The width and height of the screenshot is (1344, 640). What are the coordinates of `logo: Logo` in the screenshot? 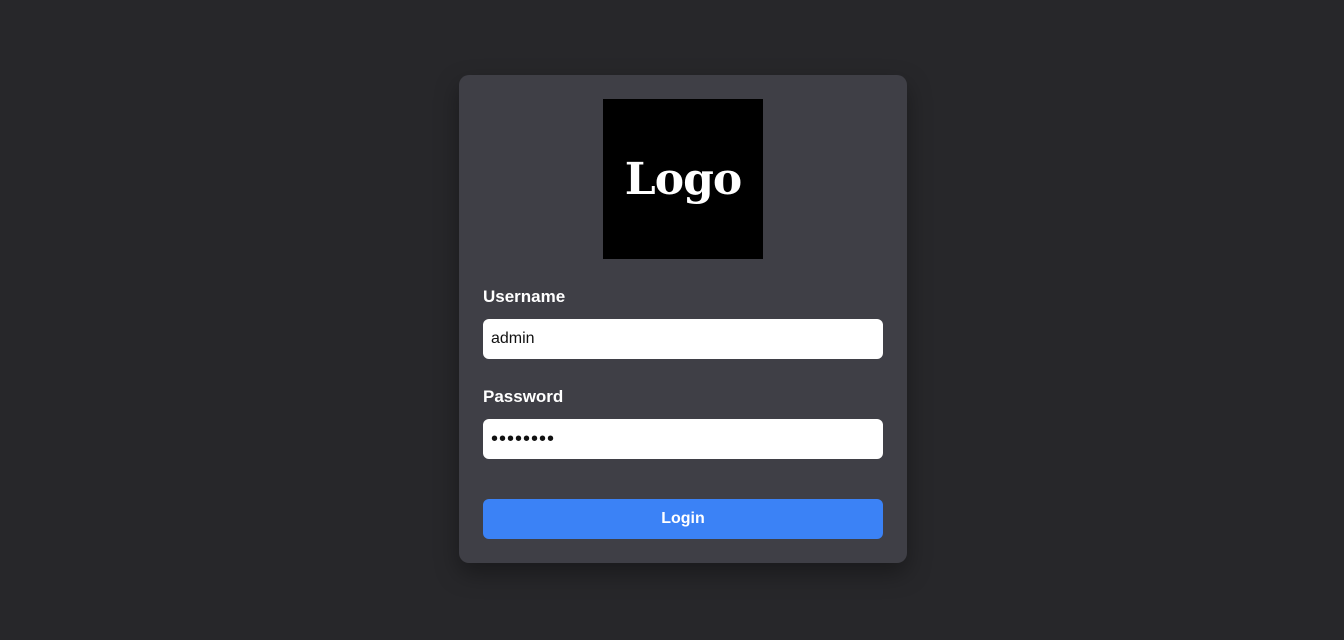 It's located at (683, 179).